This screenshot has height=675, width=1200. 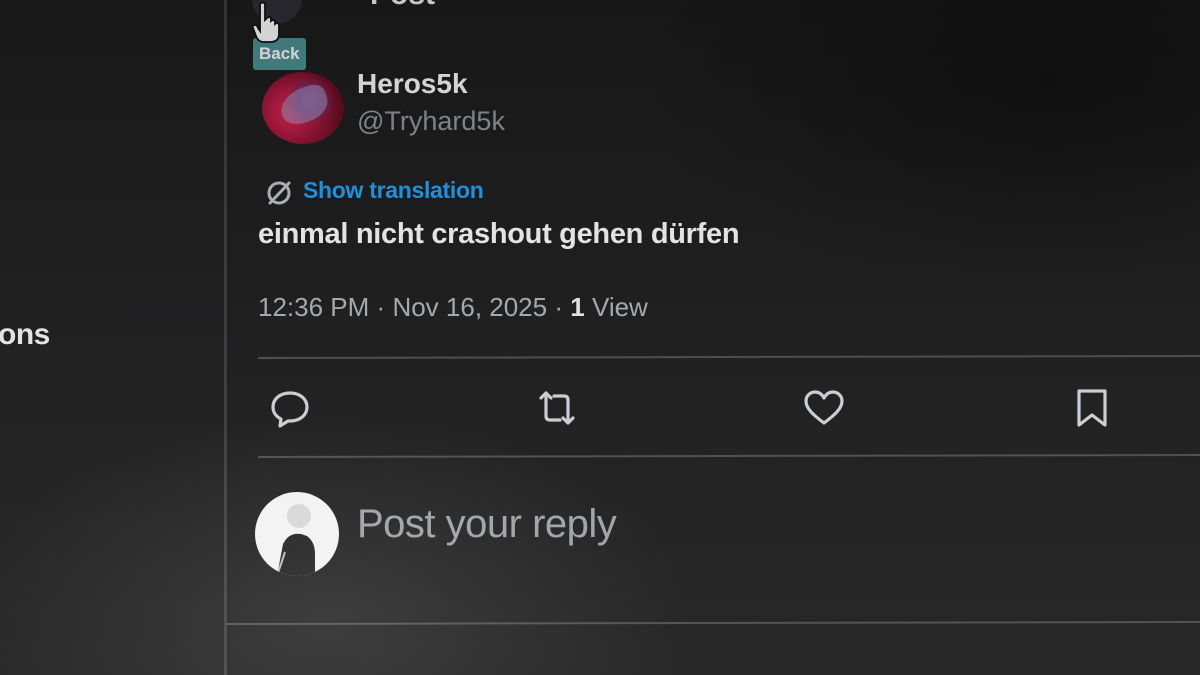 I want to click on author-avatar, so click(x=303, y=108).